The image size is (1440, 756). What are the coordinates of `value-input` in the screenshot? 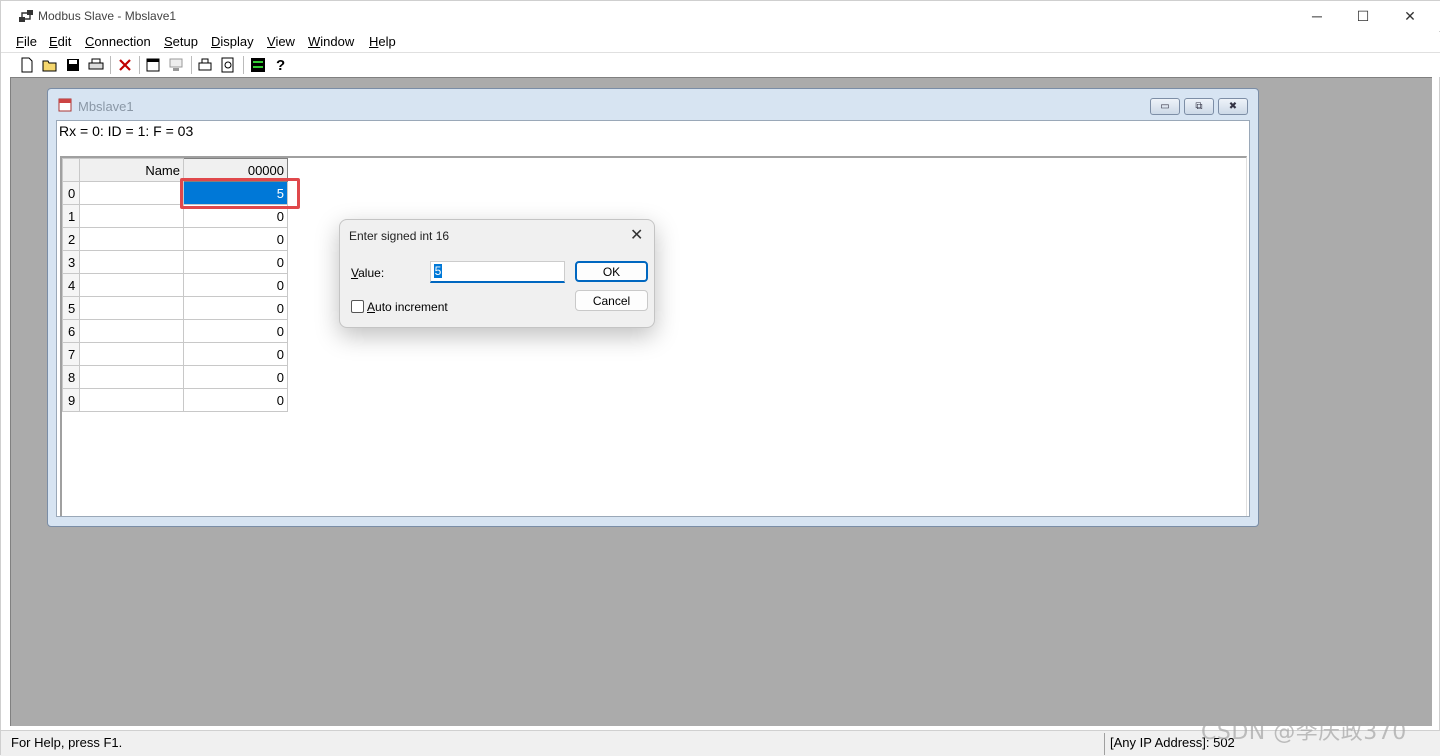 It's located at (497, 272).